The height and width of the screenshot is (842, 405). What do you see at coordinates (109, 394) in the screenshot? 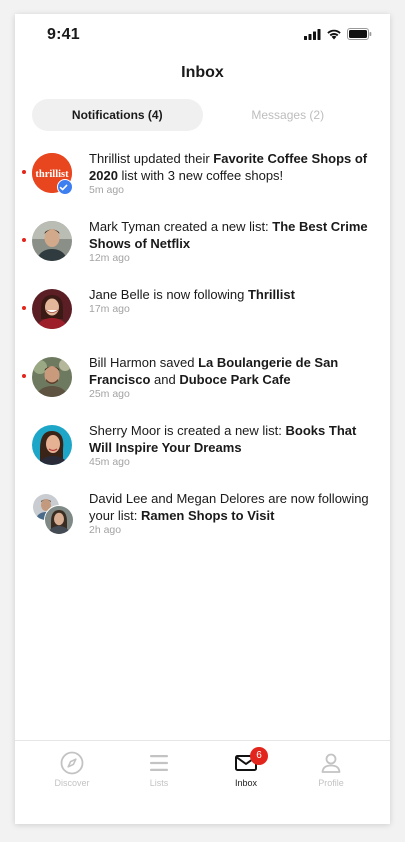
I see `timestamp: 25m ago` at bounding box center [109, 394].